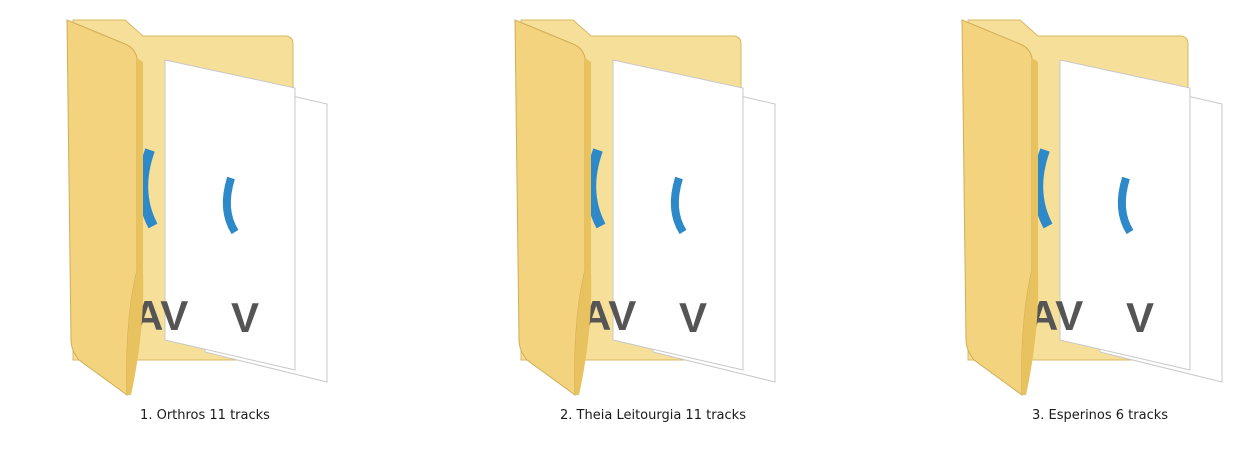 The image size is (1243, 449). What do you see at coordinates (653, 415) in the screenshot?
I see `folder-label: 2. Theia Leitourgia 11 tracks` at bounding box center [653, 415].